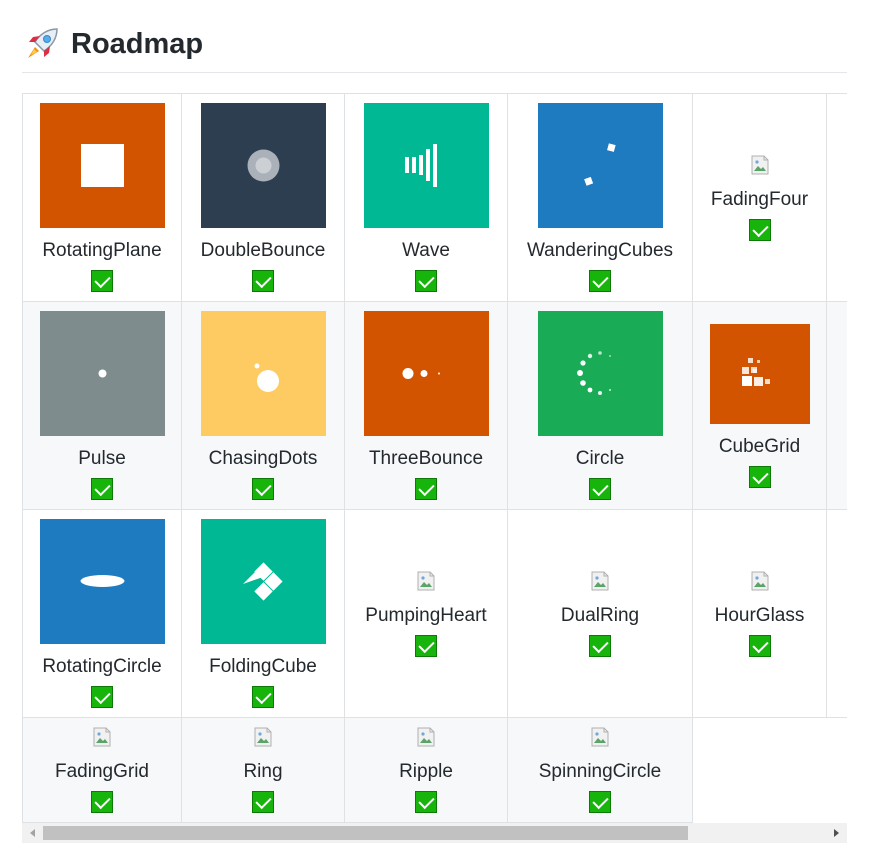  I want to click on roadmap-cell-threebounce: ThreeBounce, so click(426, 405).